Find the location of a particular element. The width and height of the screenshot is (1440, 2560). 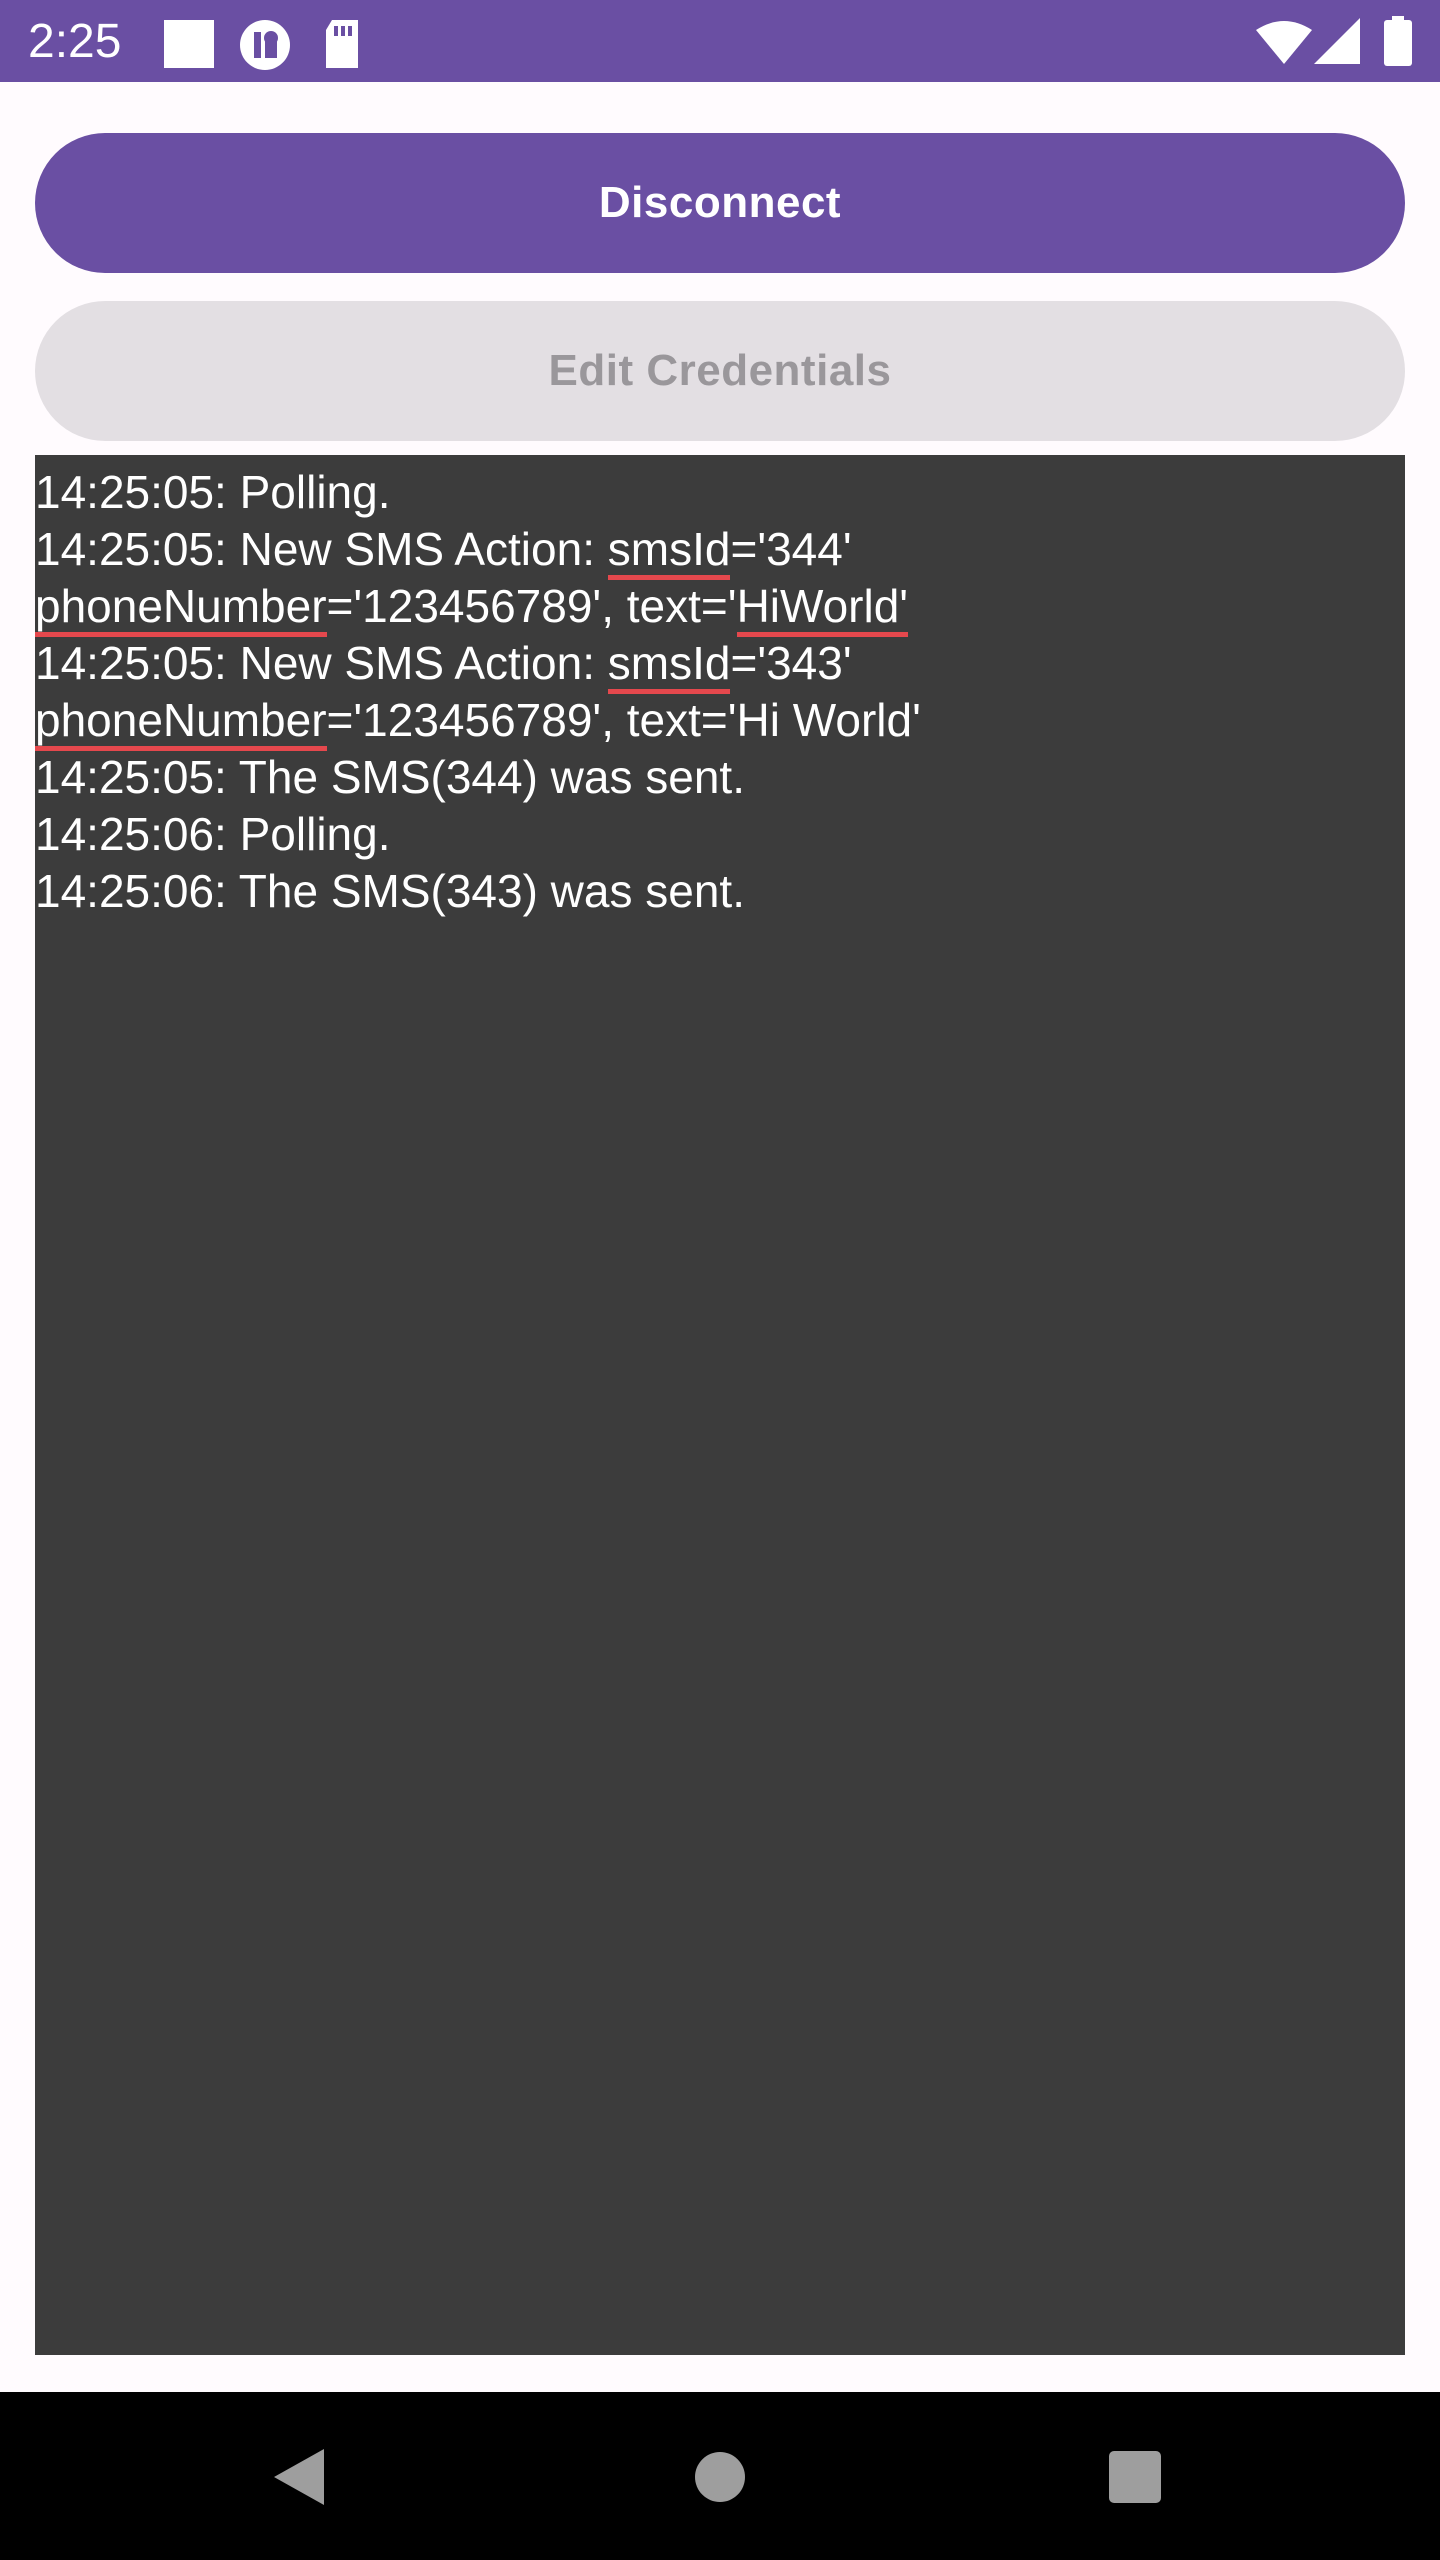

disconnect-button-label: Disconnect is located at coordinates (720, 202).